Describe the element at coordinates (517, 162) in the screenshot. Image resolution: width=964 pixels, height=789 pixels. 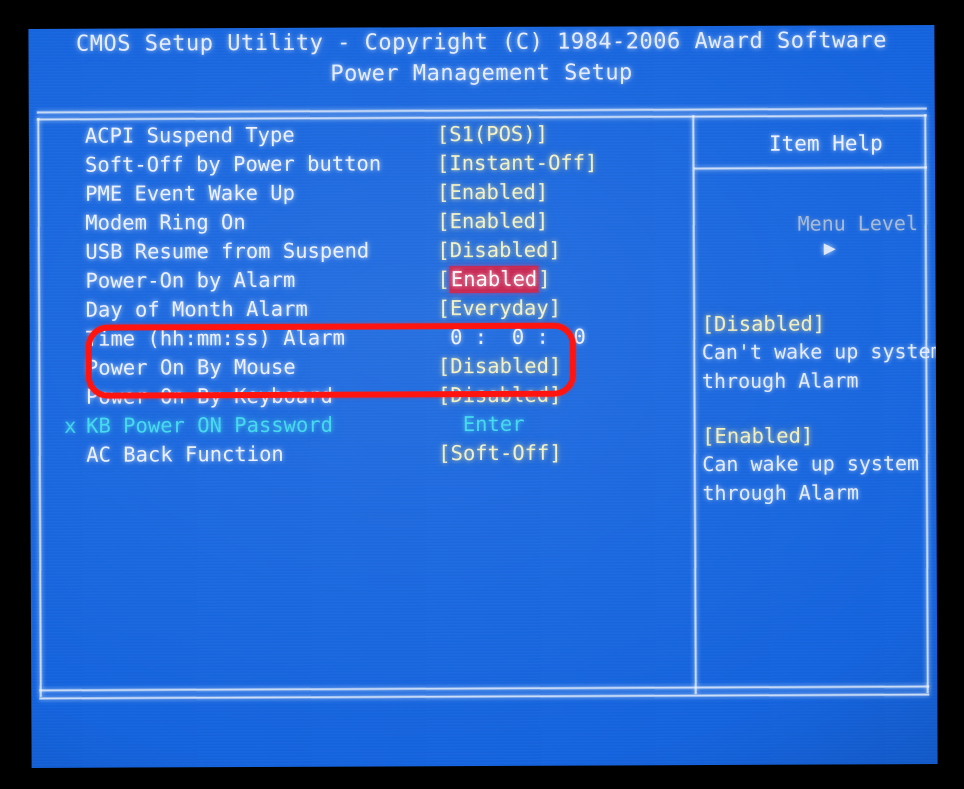
I see `setting-value: [Instant-Off]` at that location.